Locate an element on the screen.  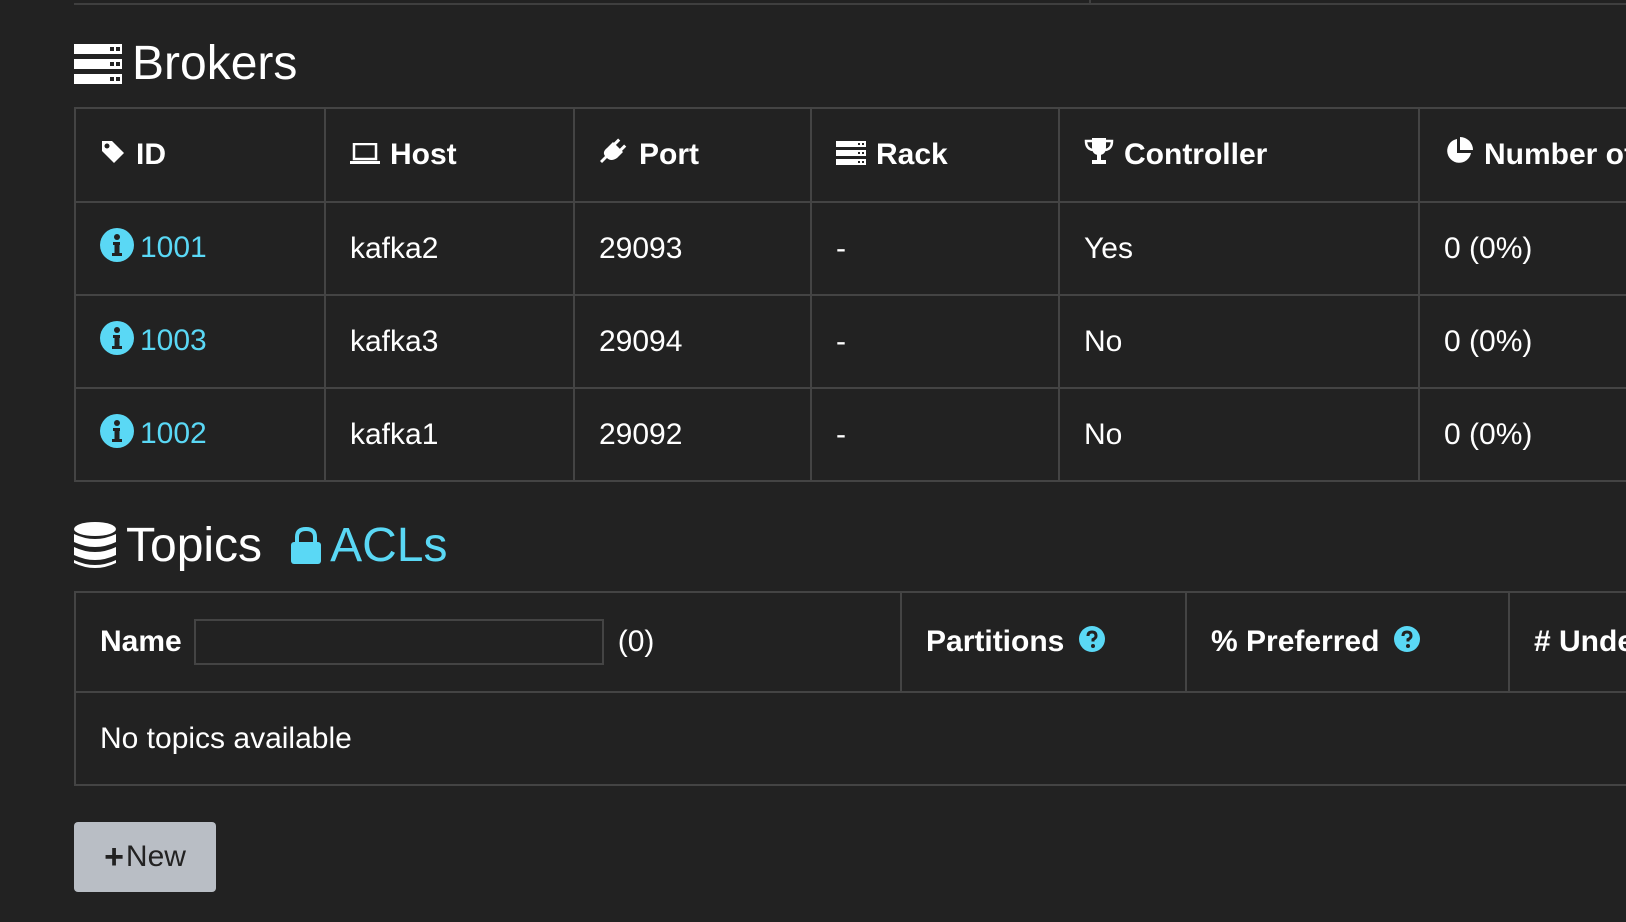
broker-controller-cell: Yes is located at coordinates (1239, 248).